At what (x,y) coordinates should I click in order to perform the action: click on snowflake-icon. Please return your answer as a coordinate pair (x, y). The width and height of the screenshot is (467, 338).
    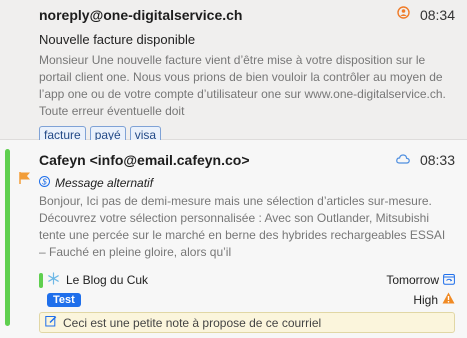
    Looking at the image, I should click on (53, 280).